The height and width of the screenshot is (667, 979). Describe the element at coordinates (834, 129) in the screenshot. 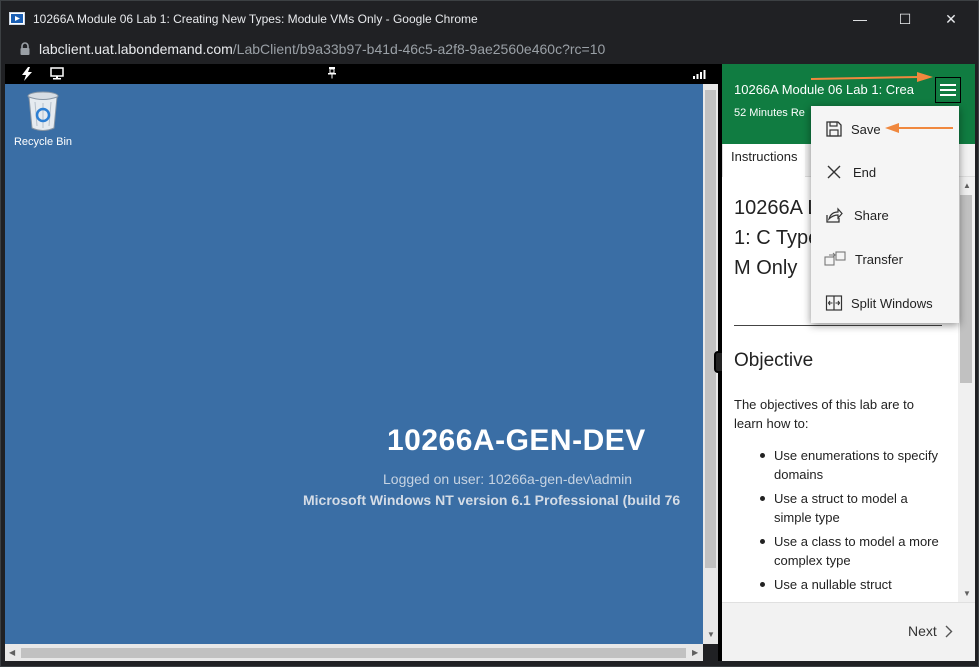

I see `save-icon` at that location.